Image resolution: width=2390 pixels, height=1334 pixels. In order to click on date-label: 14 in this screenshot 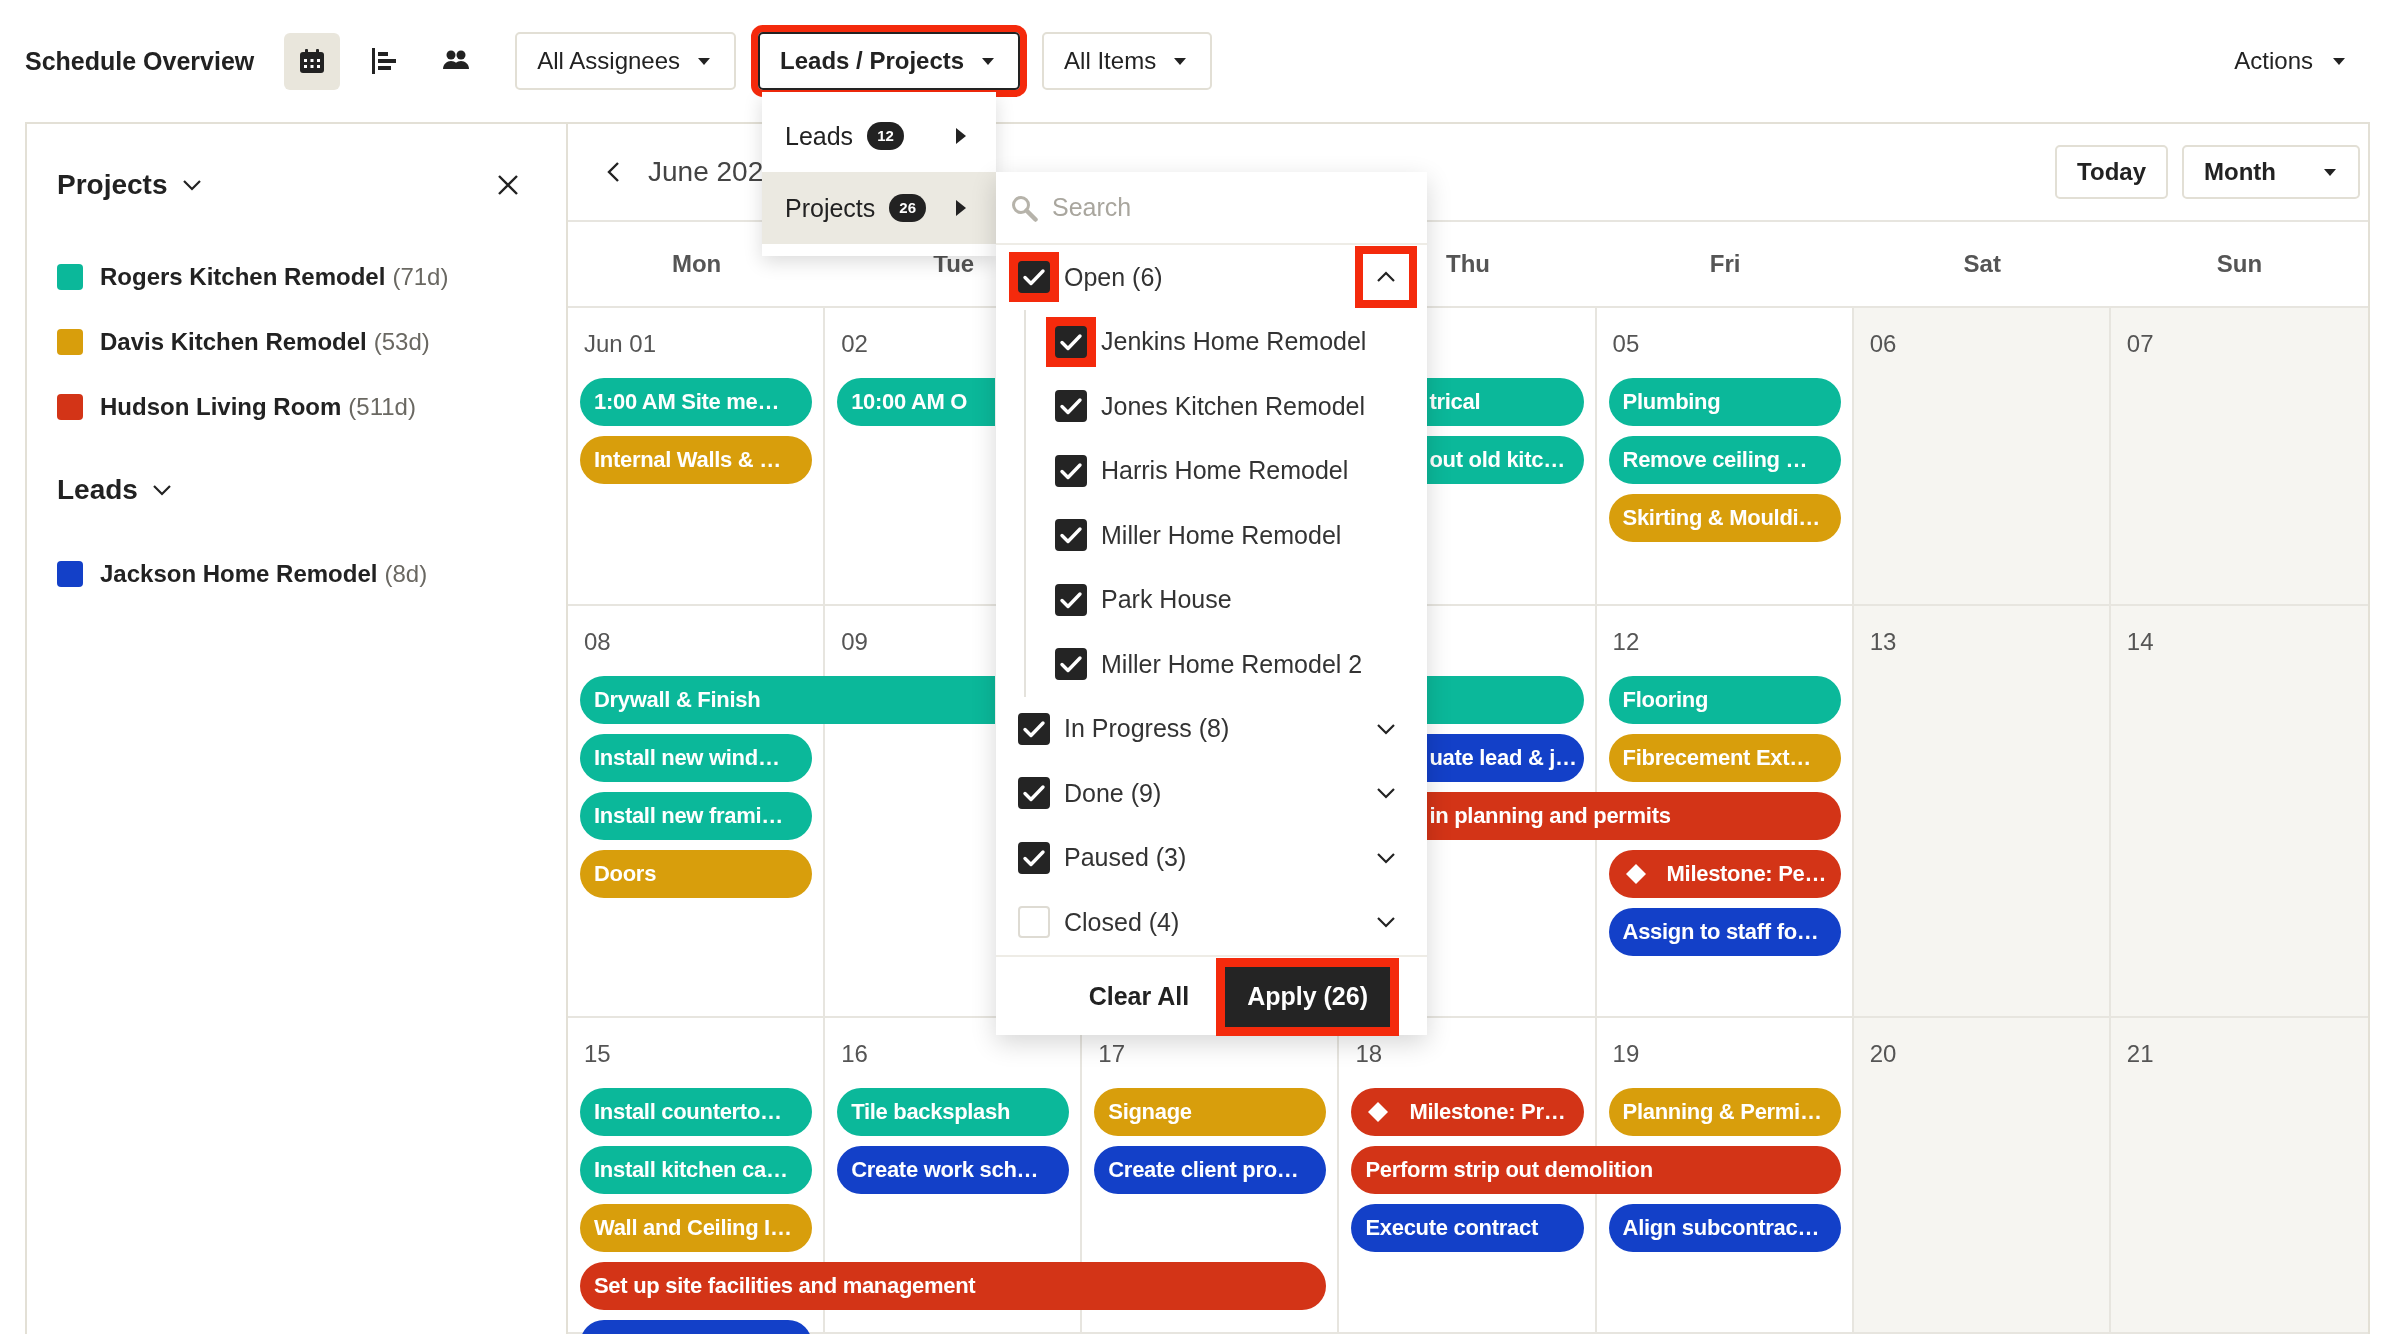, I will do `click(2140, 641)`.